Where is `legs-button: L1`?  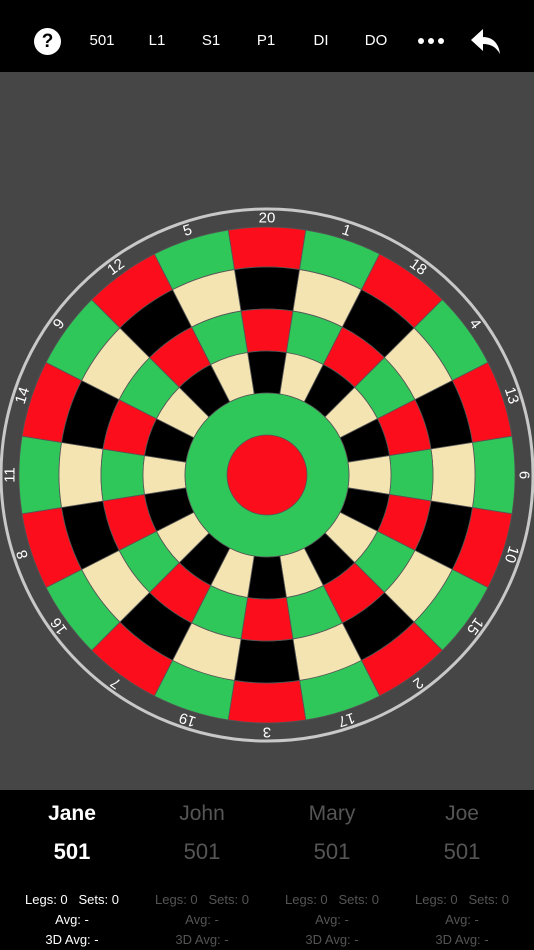
legs-button: L1 is located at coordinates (157, 41).